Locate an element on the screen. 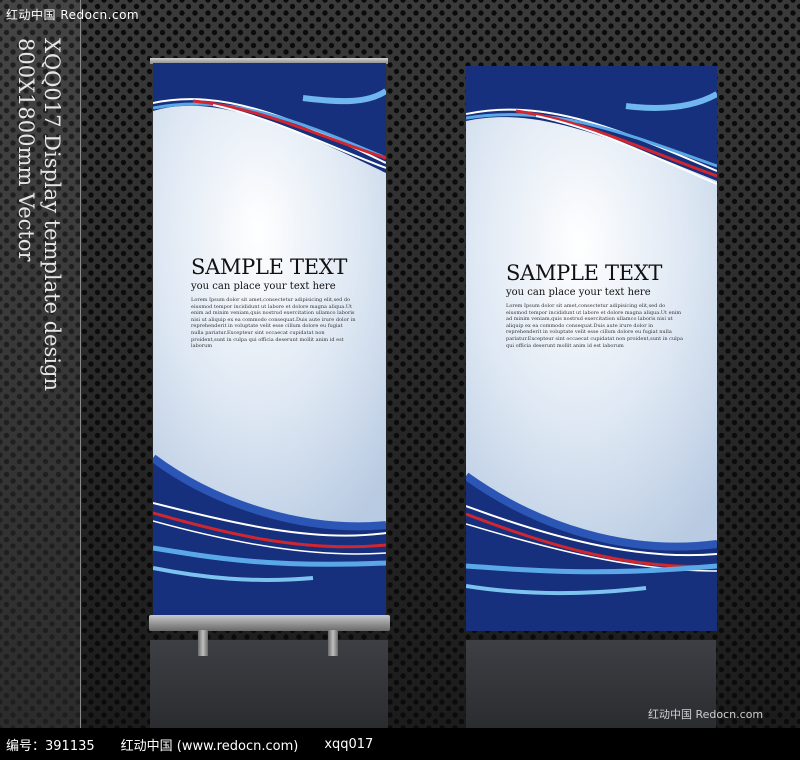  floor-shadow-left is located at coordinates (269, 684).